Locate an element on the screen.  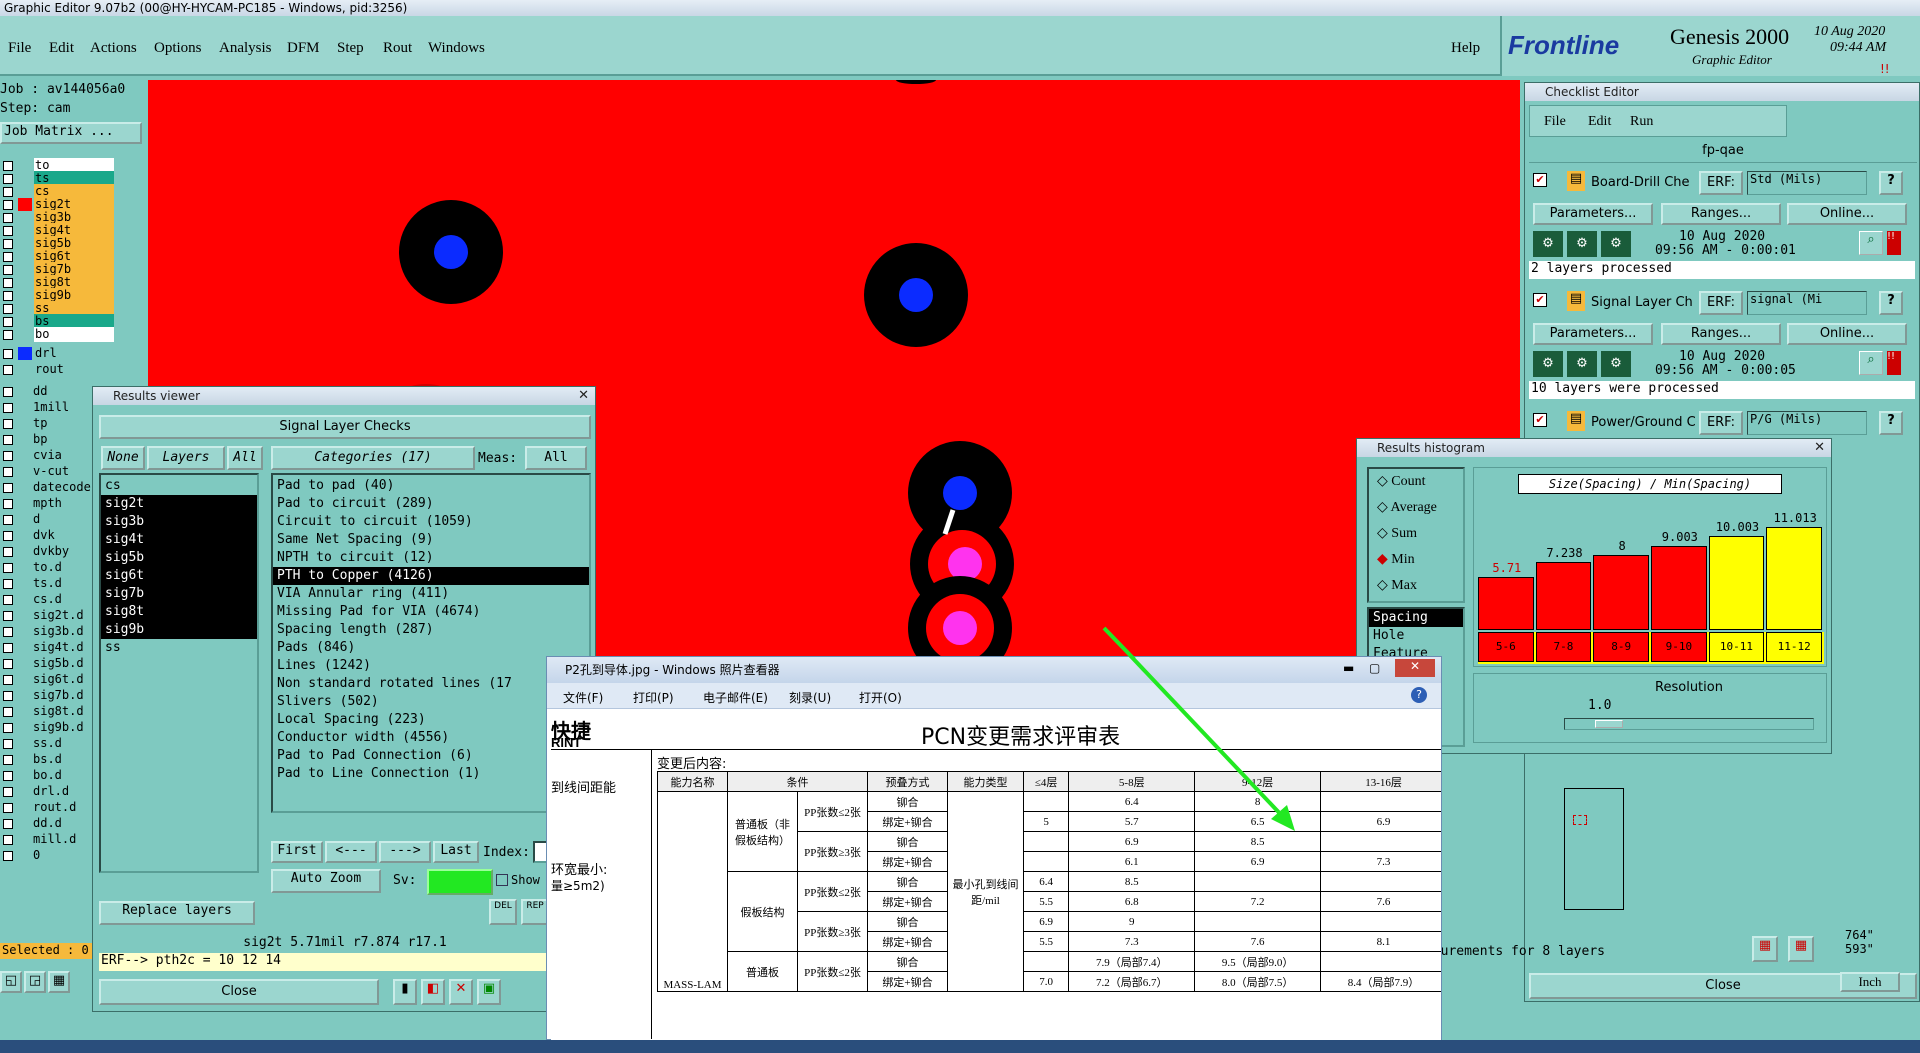
category-item: Non standard rotated lines (17 is located at coordinates (431, 684).